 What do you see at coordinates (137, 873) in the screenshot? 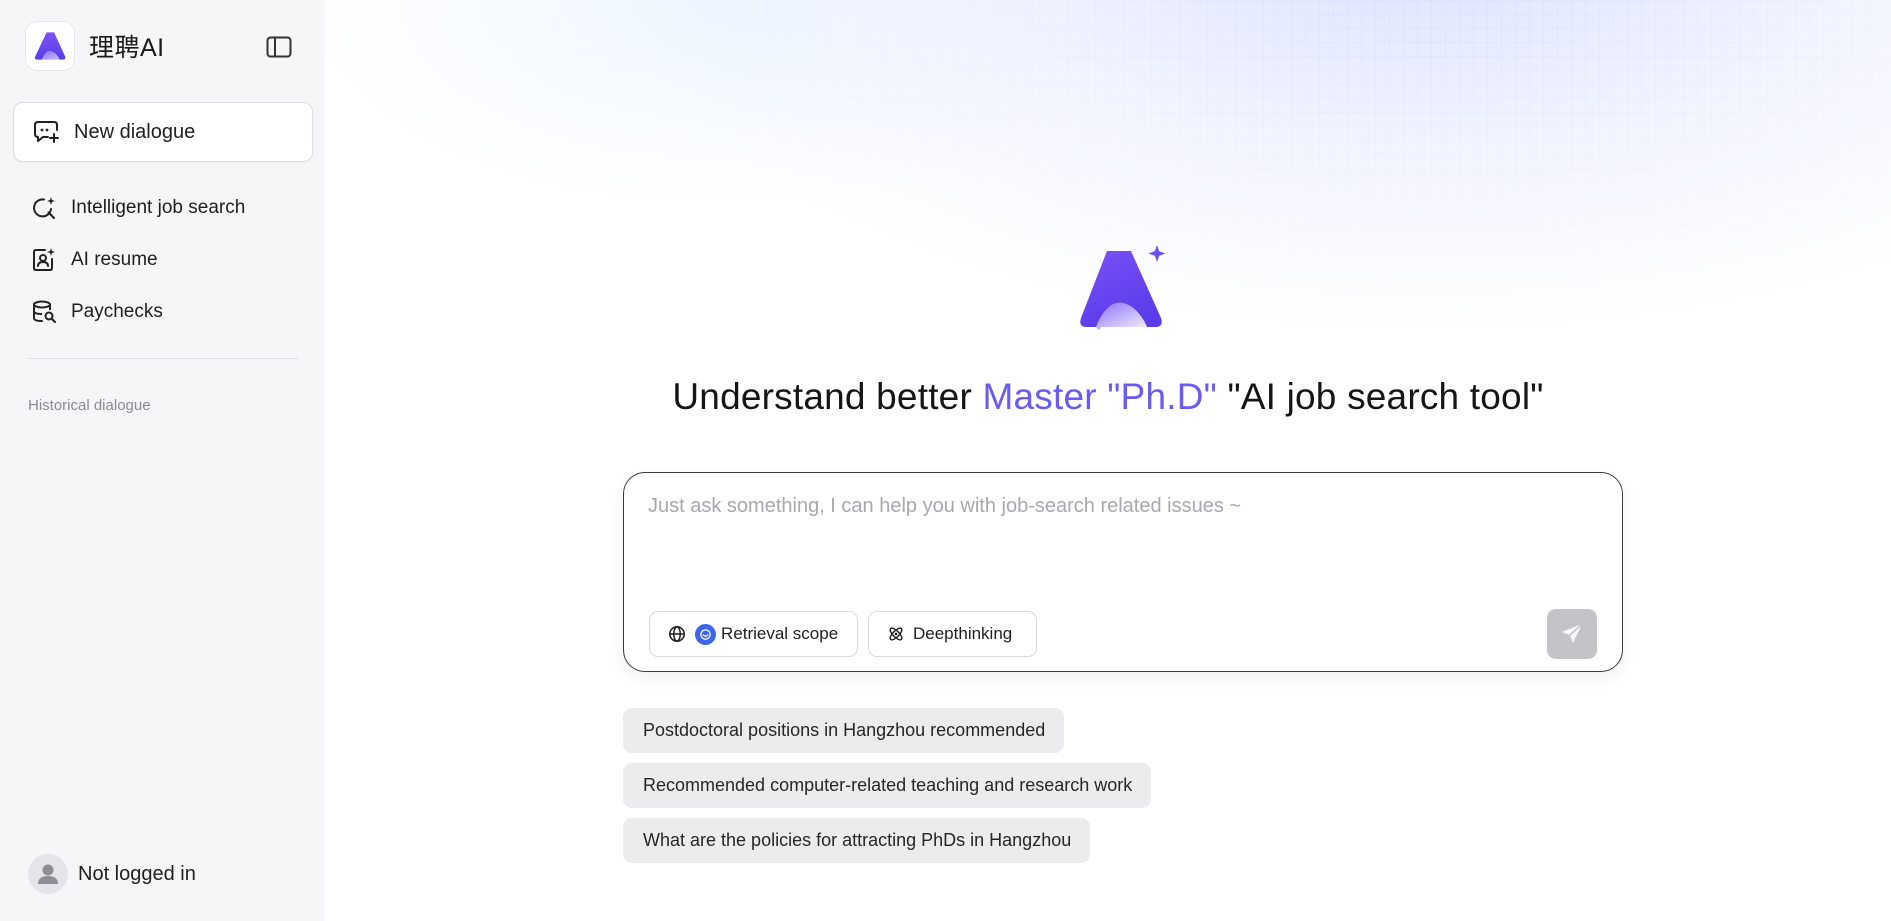
I see `user-status-label: Not logged in` at bounding box center [137, 873].